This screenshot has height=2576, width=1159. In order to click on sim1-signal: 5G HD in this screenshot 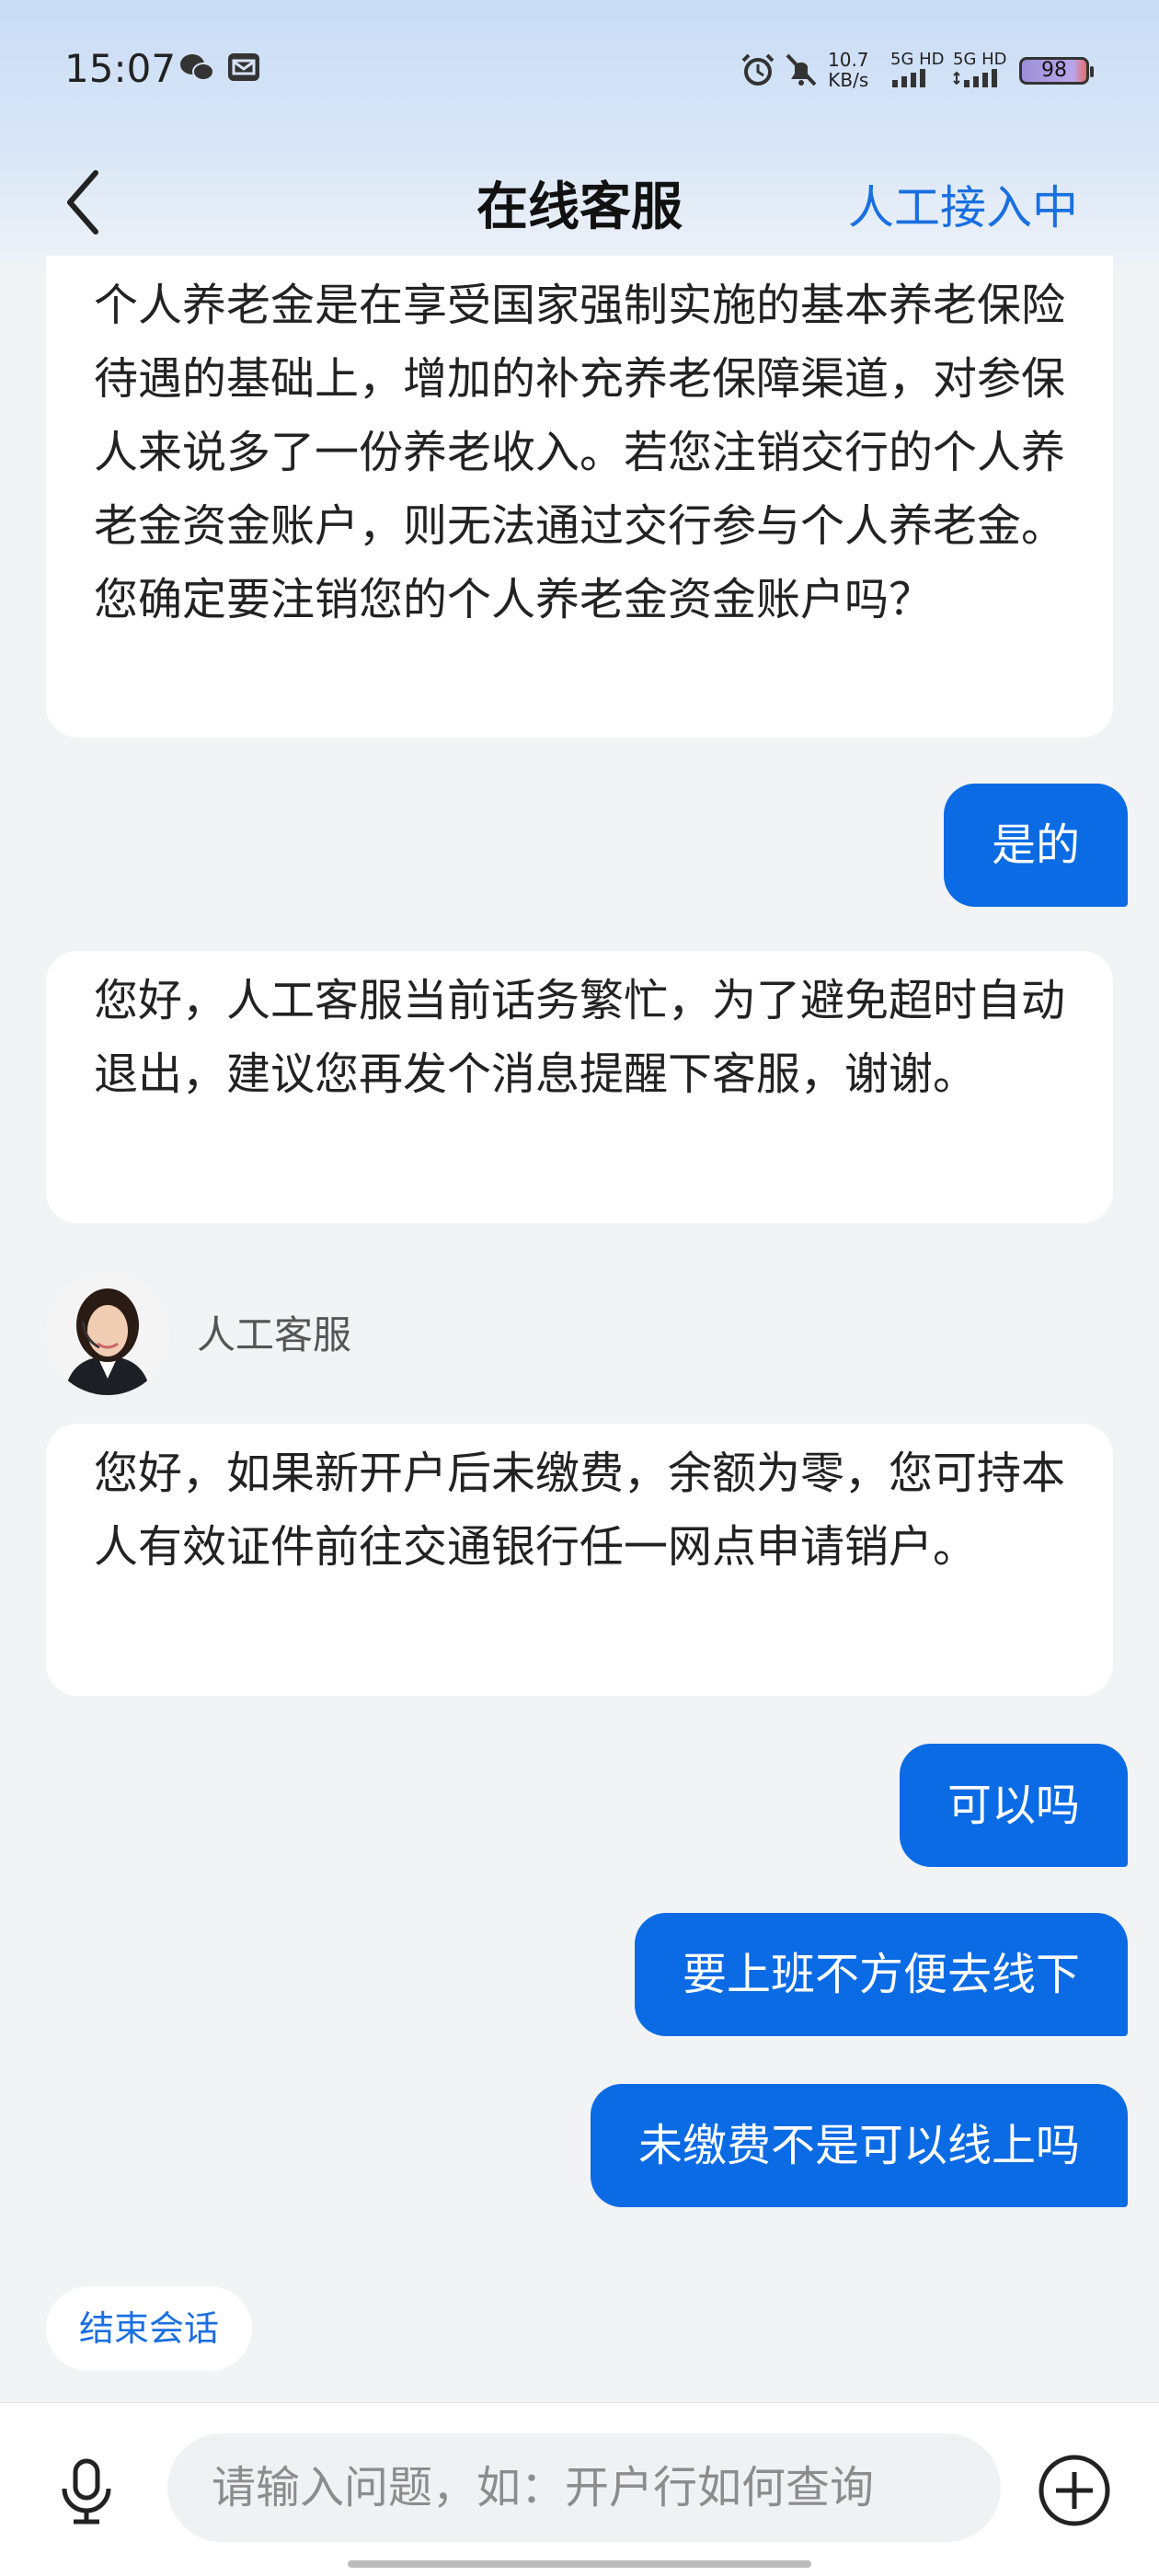, I will do `click(917, 71)`.